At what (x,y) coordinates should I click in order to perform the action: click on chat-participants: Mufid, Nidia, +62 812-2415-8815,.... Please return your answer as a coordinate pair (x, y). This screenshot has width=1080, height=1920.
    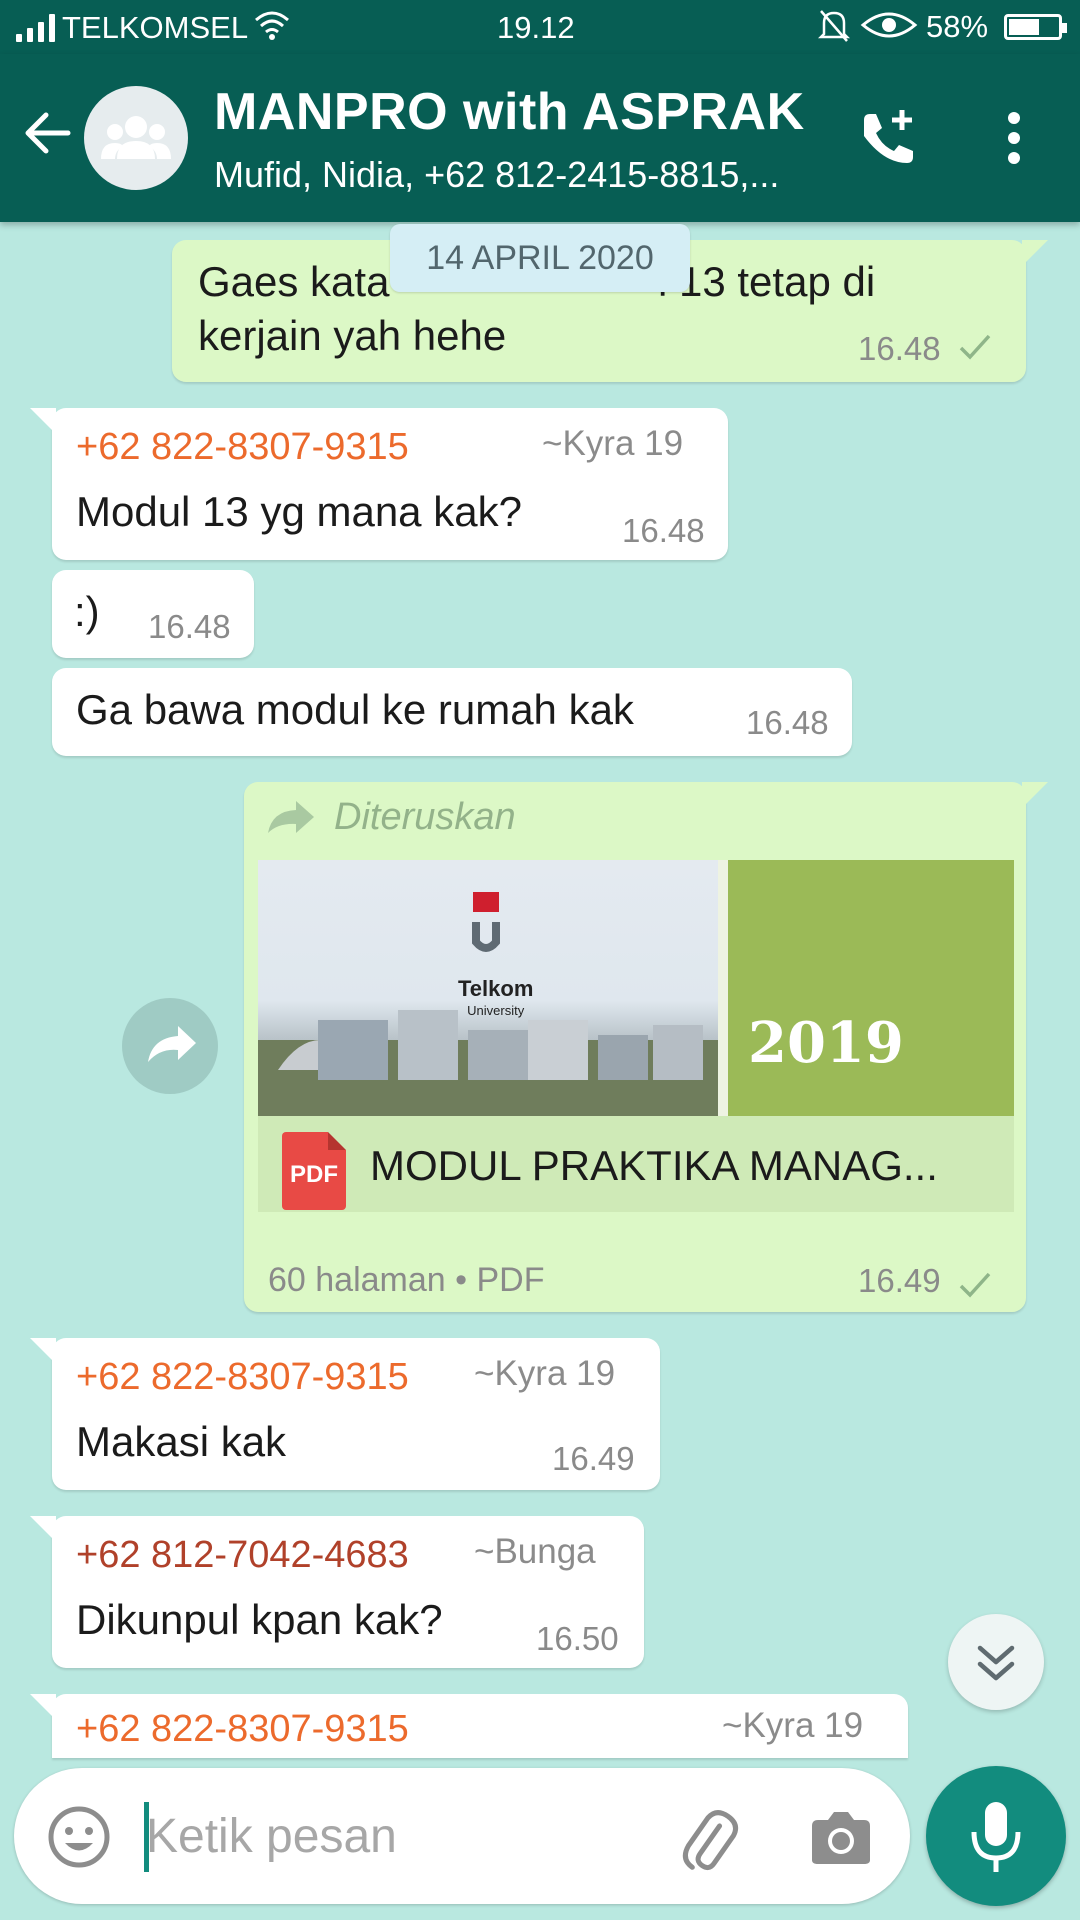
    Looking at the image, I should click on (514, 175).